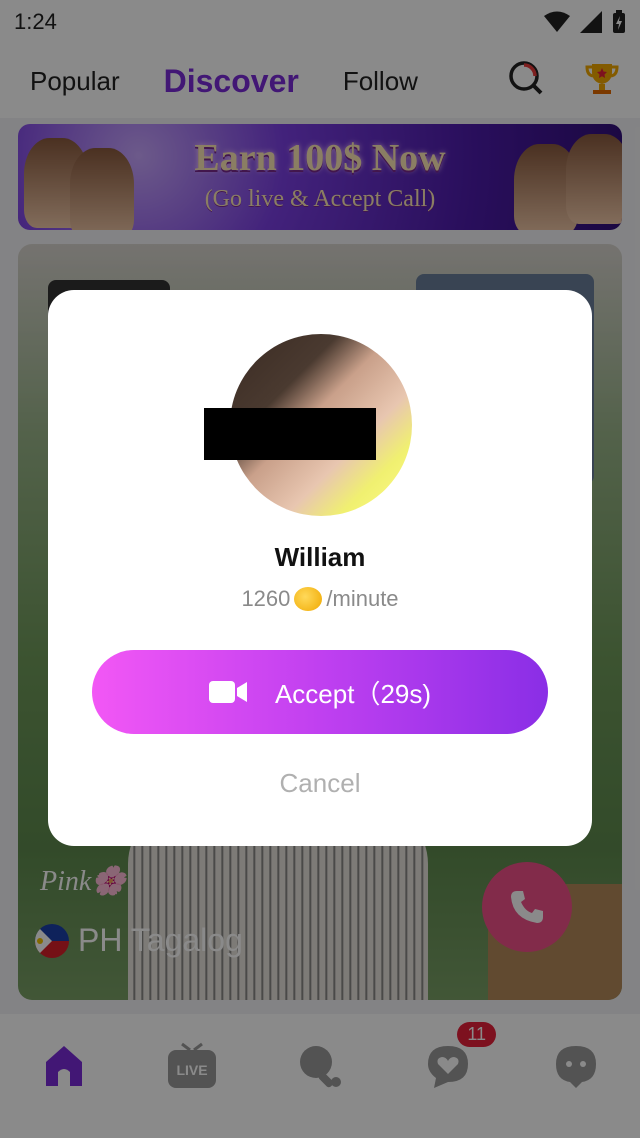 This screenshot has height=1138, width=640. I want to click on caller-name: William, so click(320, 557).